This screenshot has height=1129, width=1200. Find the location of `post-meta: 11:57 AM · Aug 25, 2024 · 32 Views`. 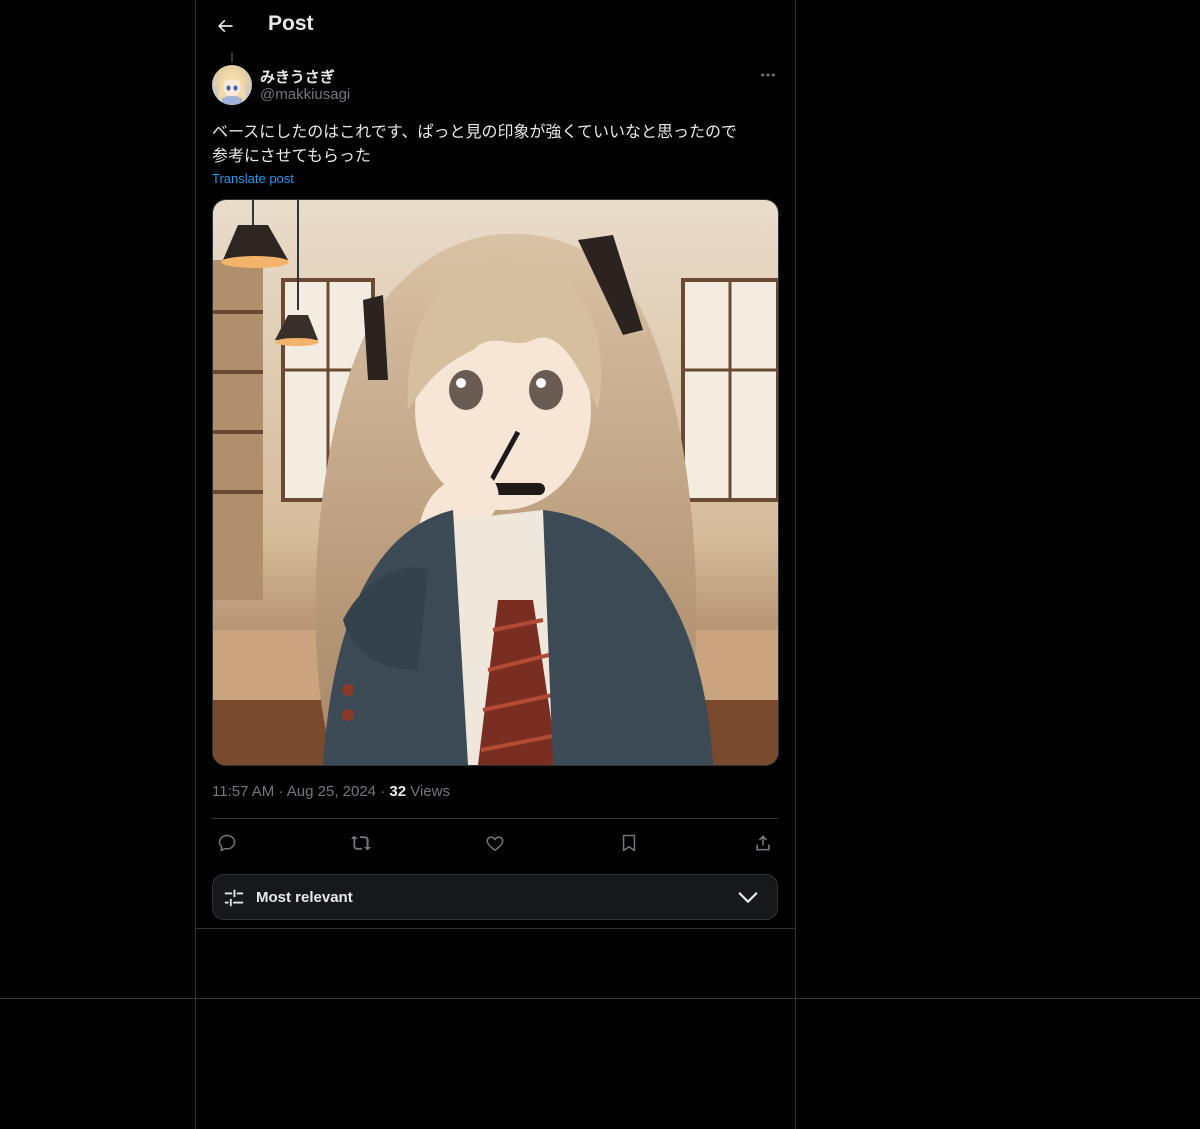

post-meta: 11:57 AM · Aug 25, 2024 · 32 Views is located at coordinates (331, 791).